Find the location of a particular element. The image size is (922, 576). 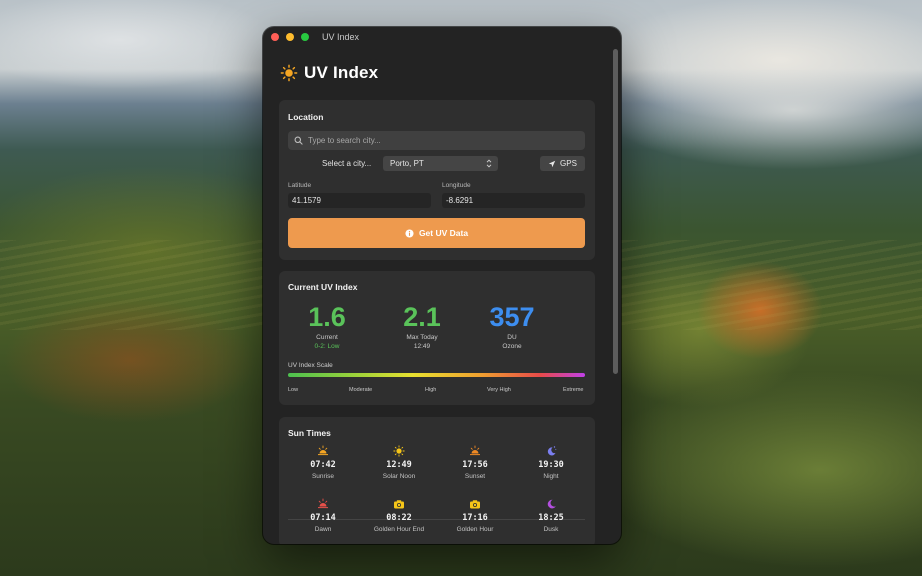

current-uv-title: Current UV Index is located at coordinates (323, 287).